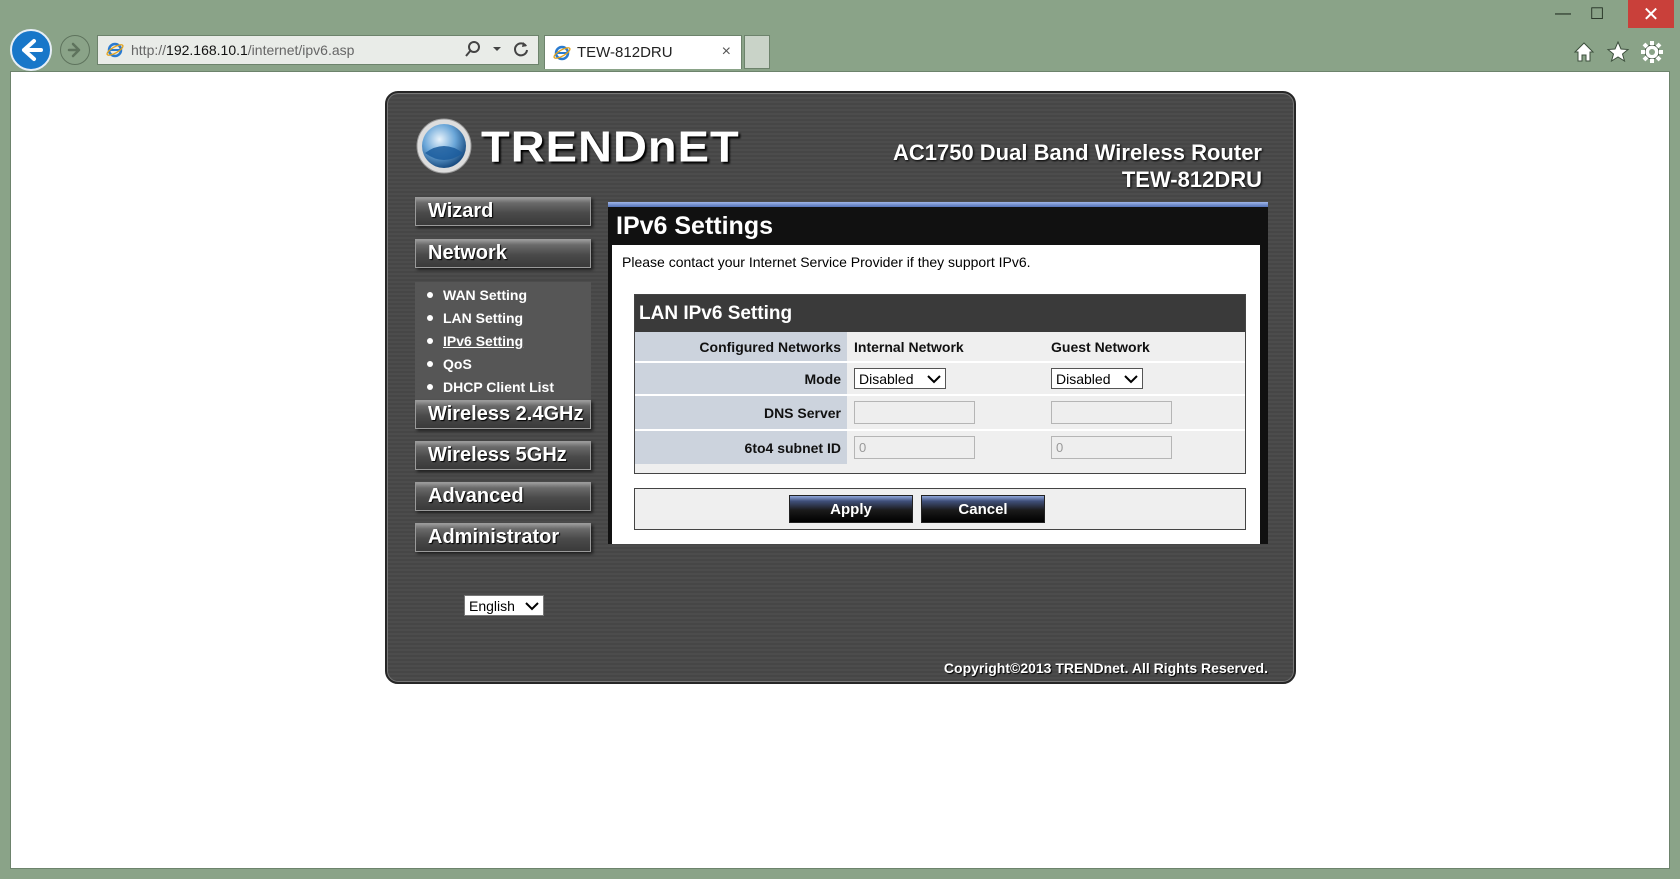 The width and height of the screenshot is (1680, 879). I want to click on tab-title: TEW-812DRU, so click(625, 52).